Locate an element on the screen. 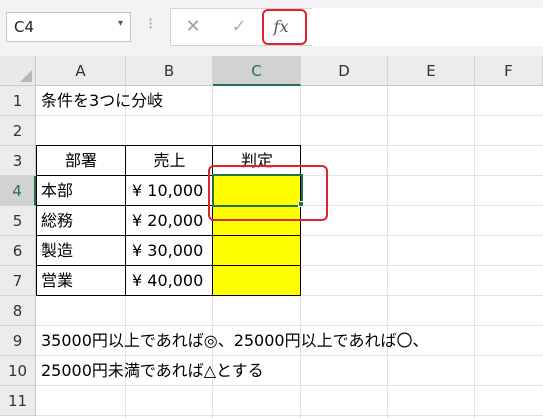  row-header-6: 6 is located at coordinates (18, 251).